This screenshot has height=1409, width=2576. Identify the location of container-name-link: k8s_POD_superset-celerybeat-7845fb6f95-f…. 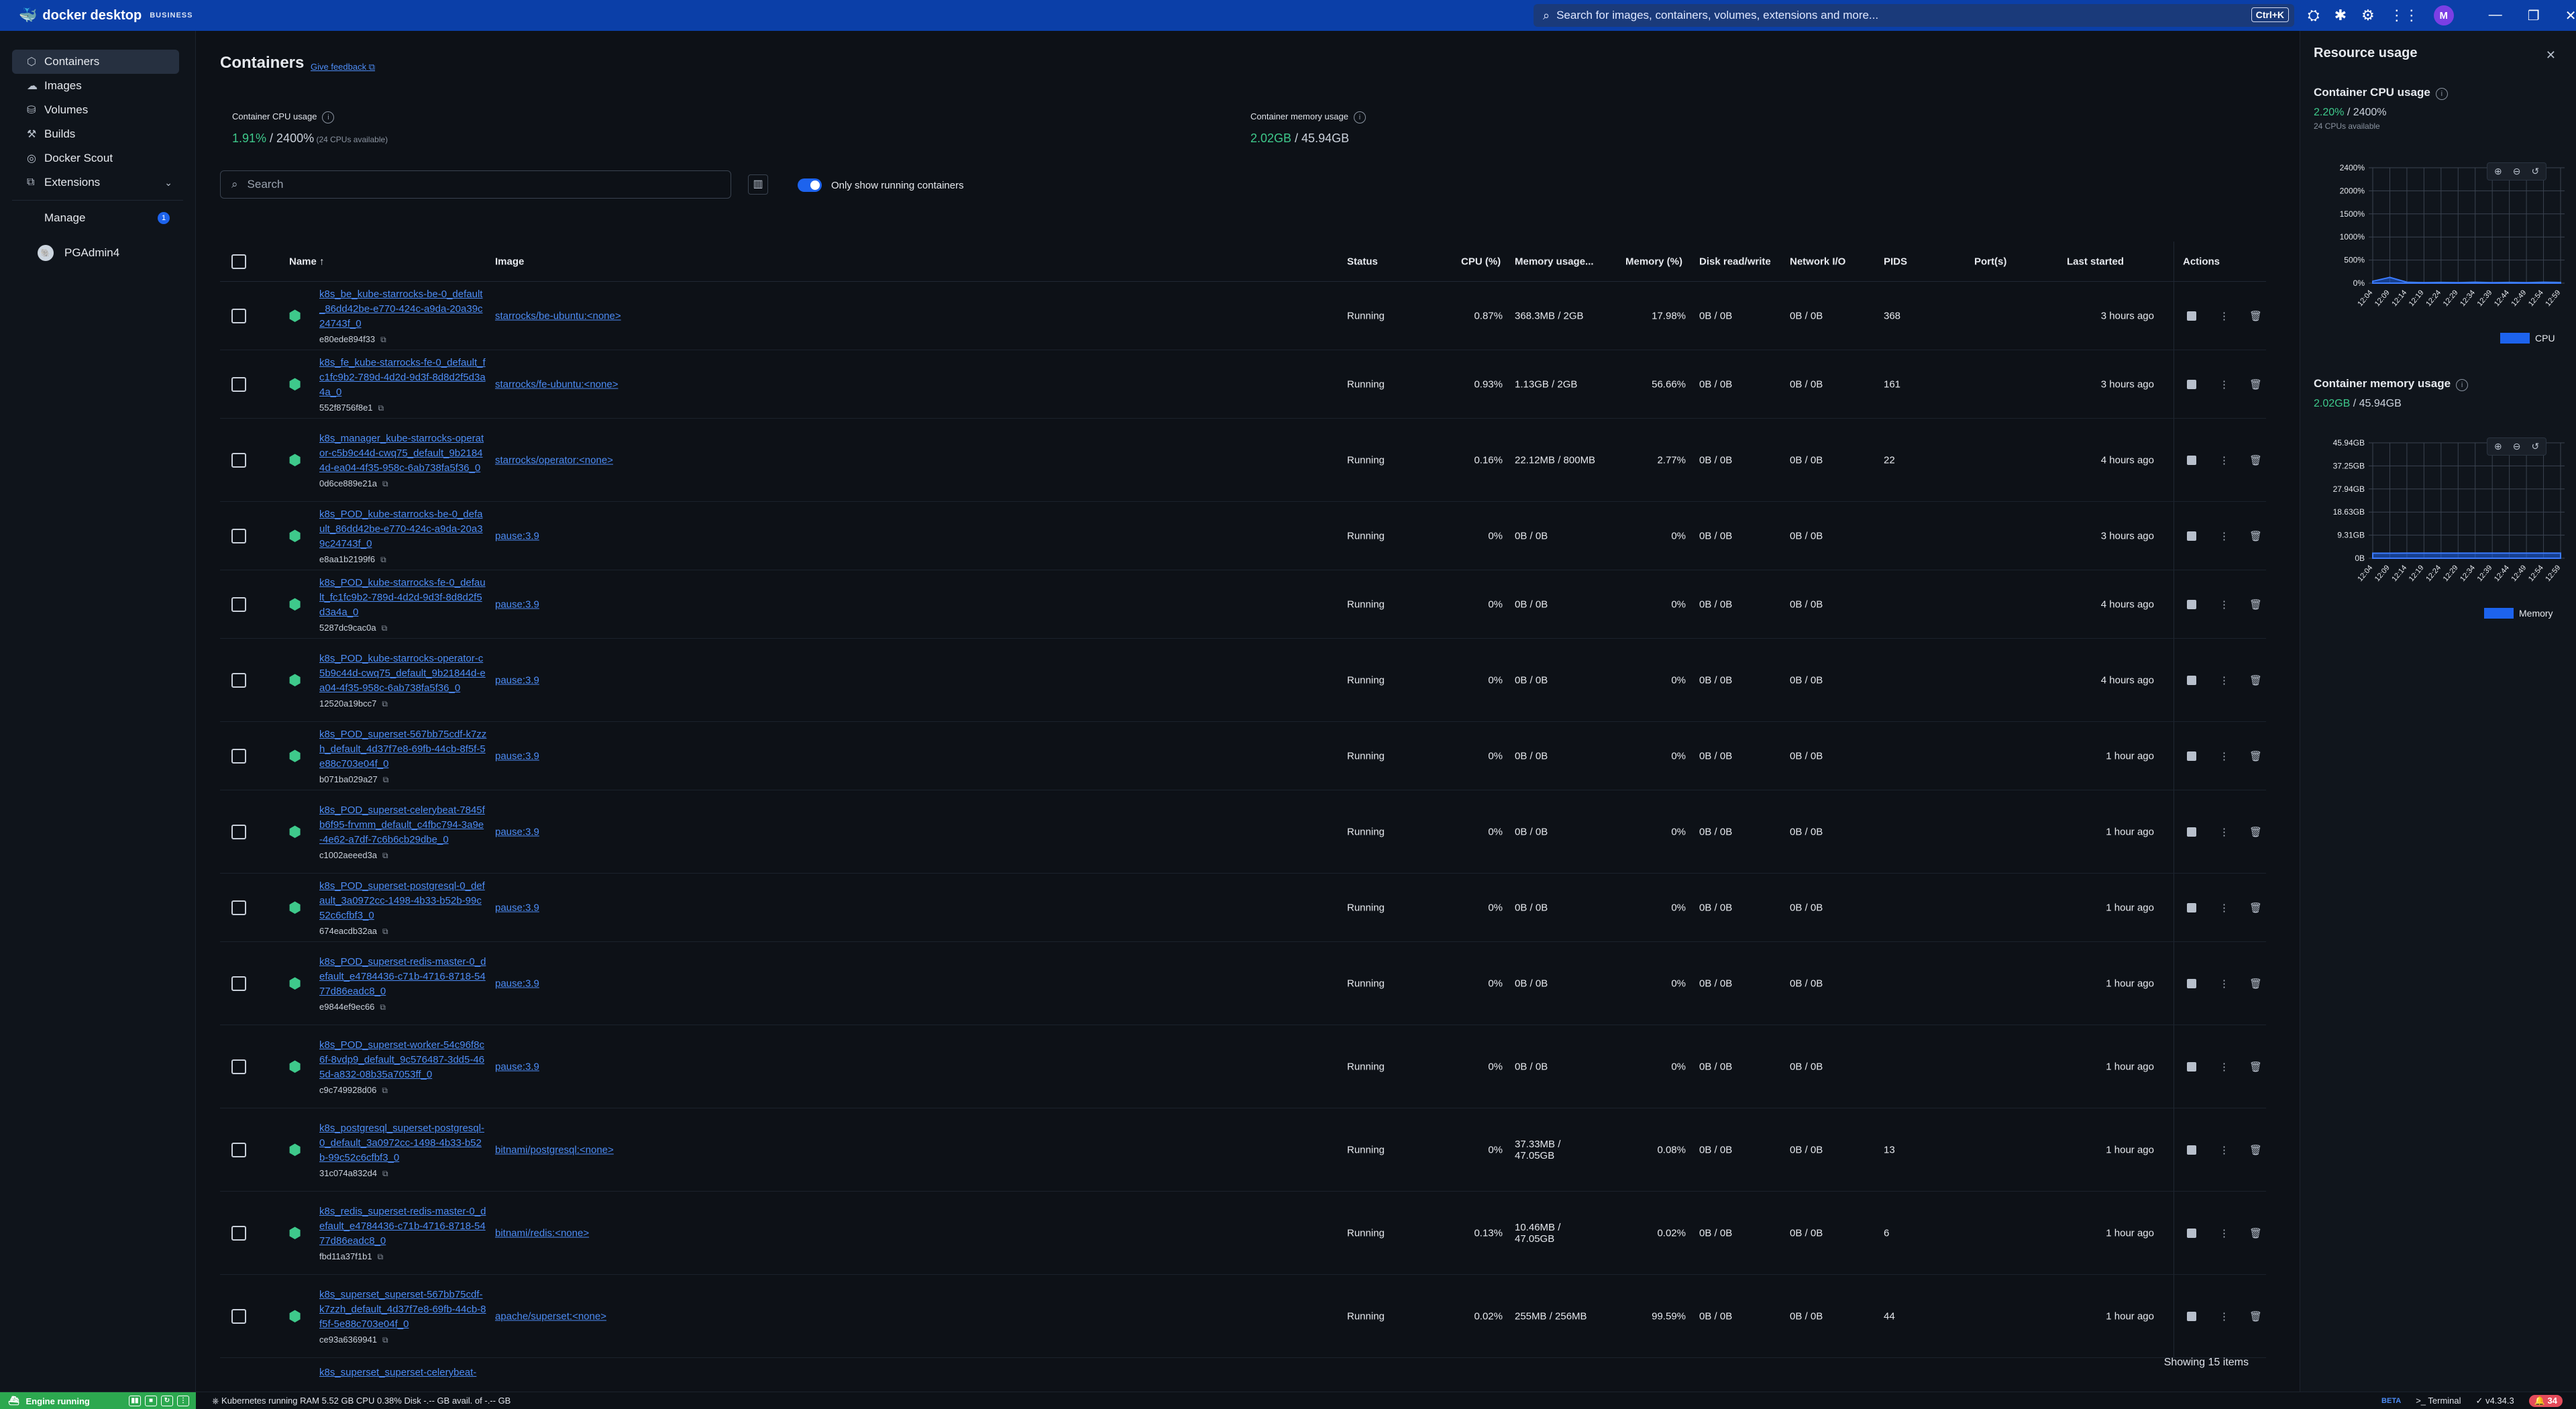
(403, 825).